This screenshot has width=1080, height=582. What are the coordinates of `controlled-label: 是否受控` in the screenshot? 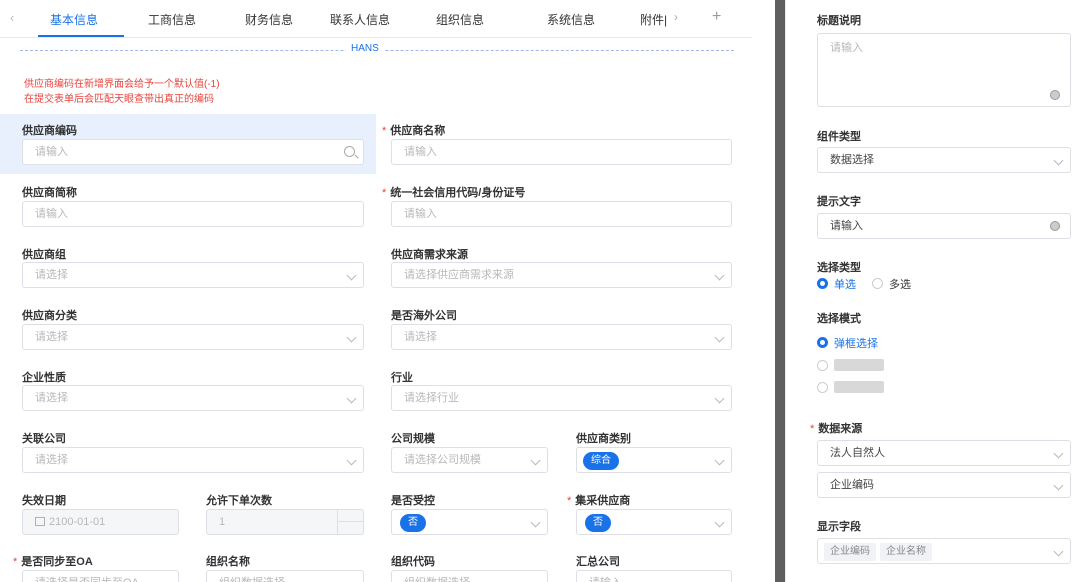 It's located at (413, 501).